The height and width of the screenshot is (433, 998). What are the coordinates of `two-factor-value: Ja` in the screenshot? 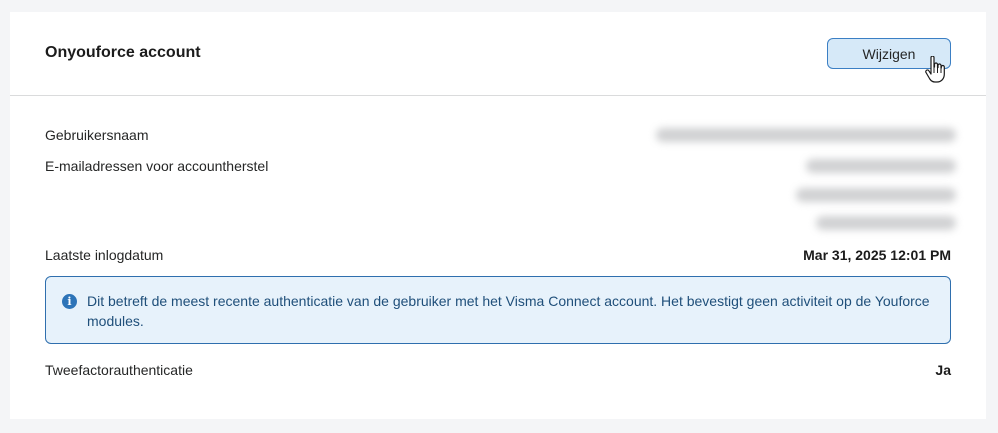 It's located at (943, 370).